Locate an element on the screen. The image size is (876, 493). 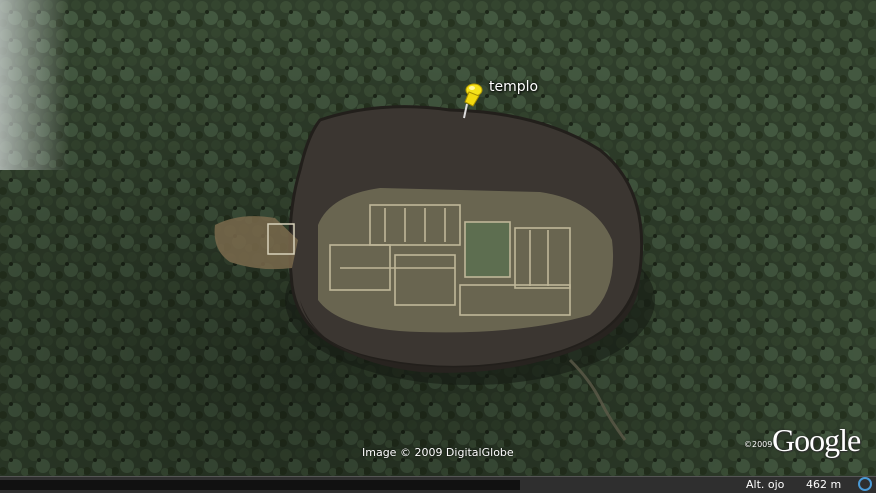
google-copyright: ©2009 is located at coordinates (758, 444).